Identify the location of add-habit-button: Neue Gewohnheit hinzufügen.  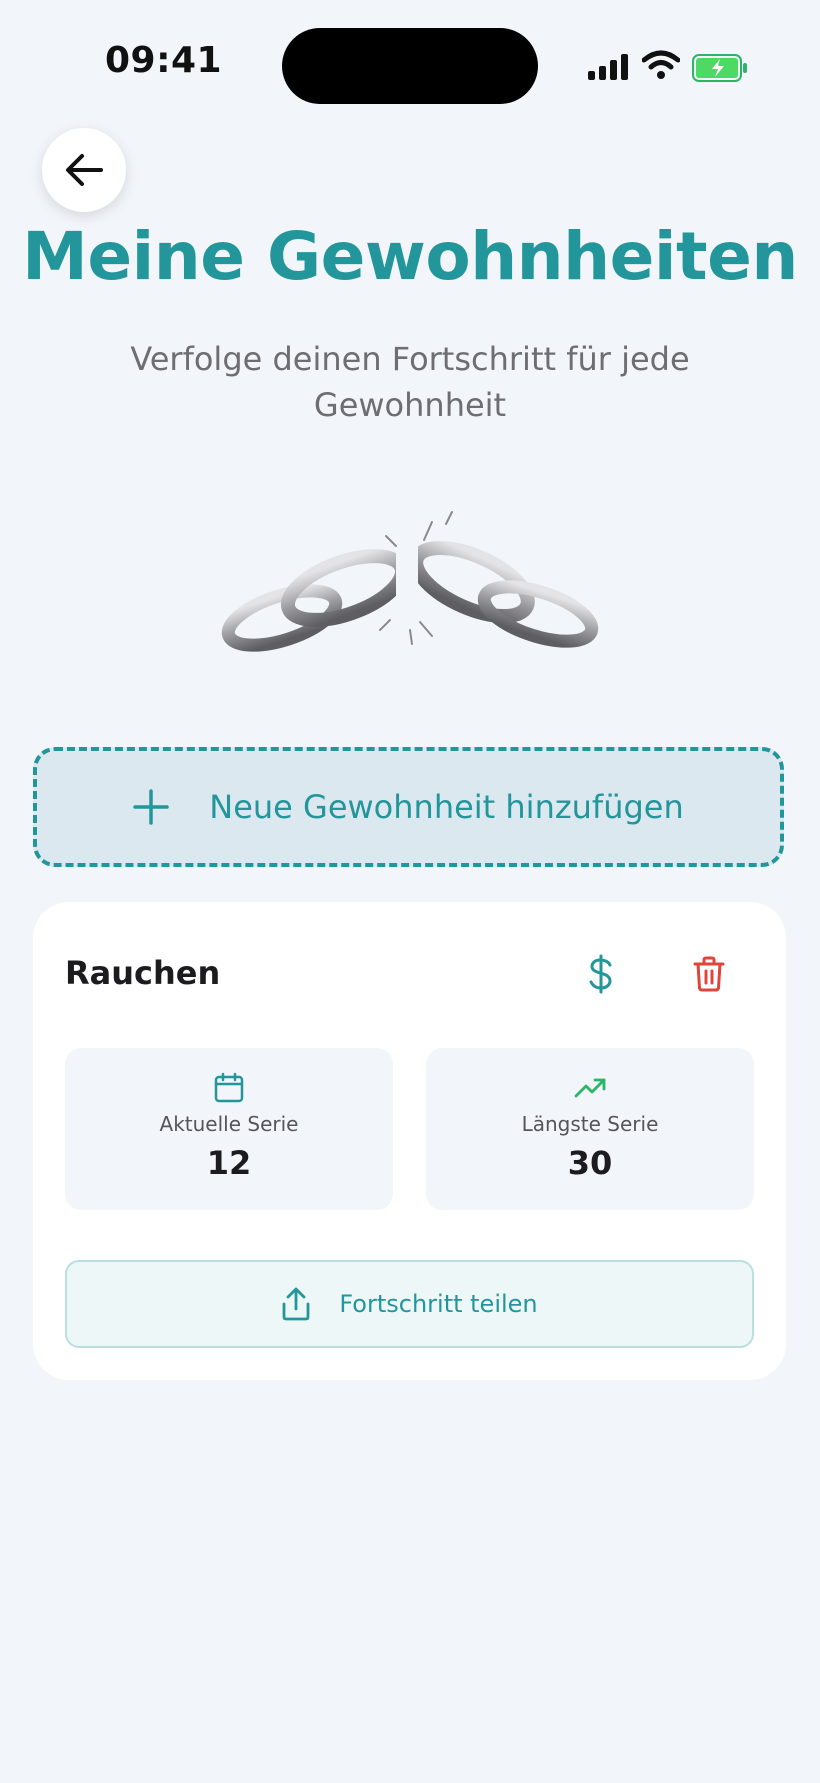
(408, 807).